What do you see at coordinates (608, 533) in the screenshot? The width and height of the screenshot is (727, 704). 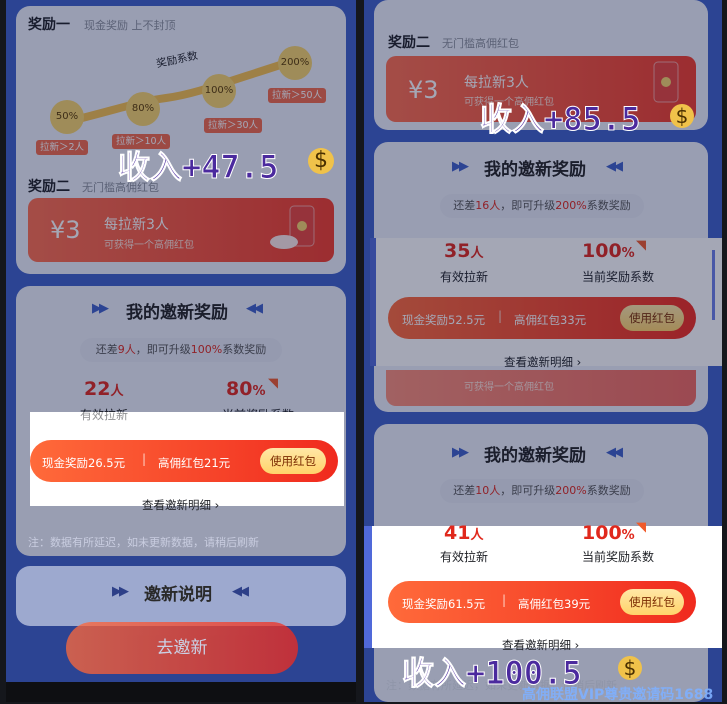 I see `current-coef-2: 100%` at bounding box center [608, 533].